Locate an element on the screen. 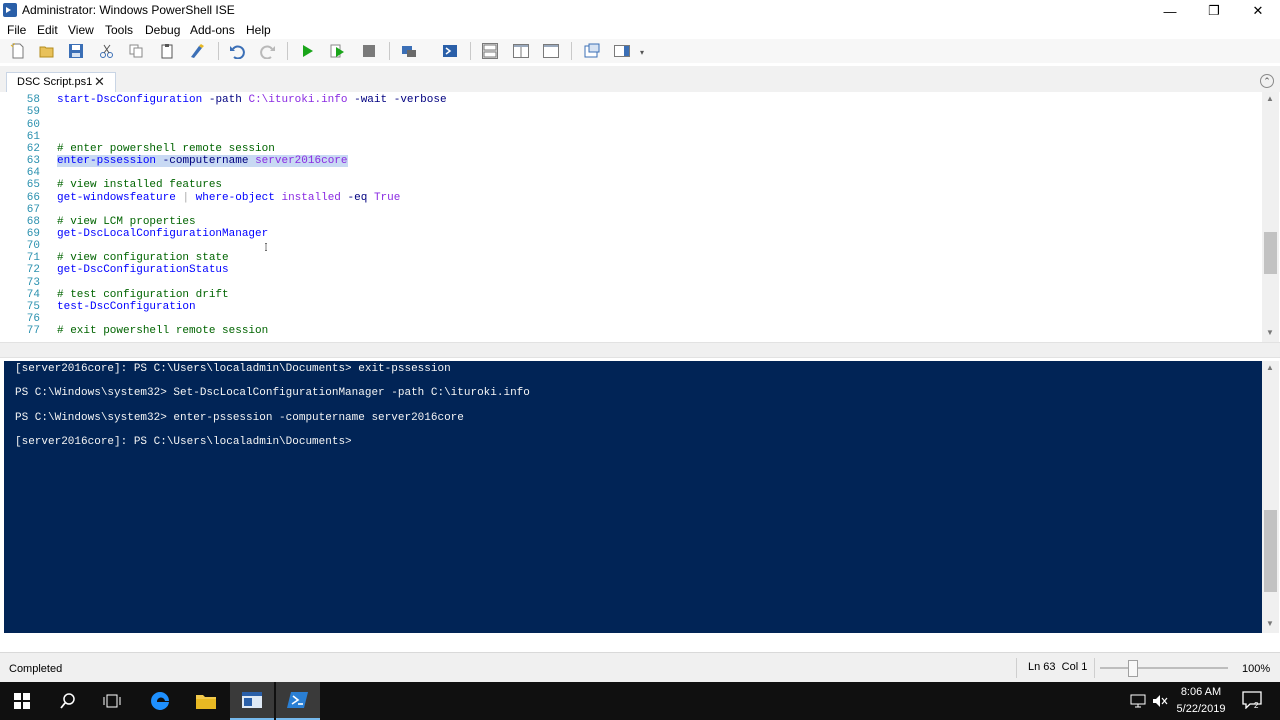 The image size is (1280, 720). status-separator is located at coordinates (1094, 668).